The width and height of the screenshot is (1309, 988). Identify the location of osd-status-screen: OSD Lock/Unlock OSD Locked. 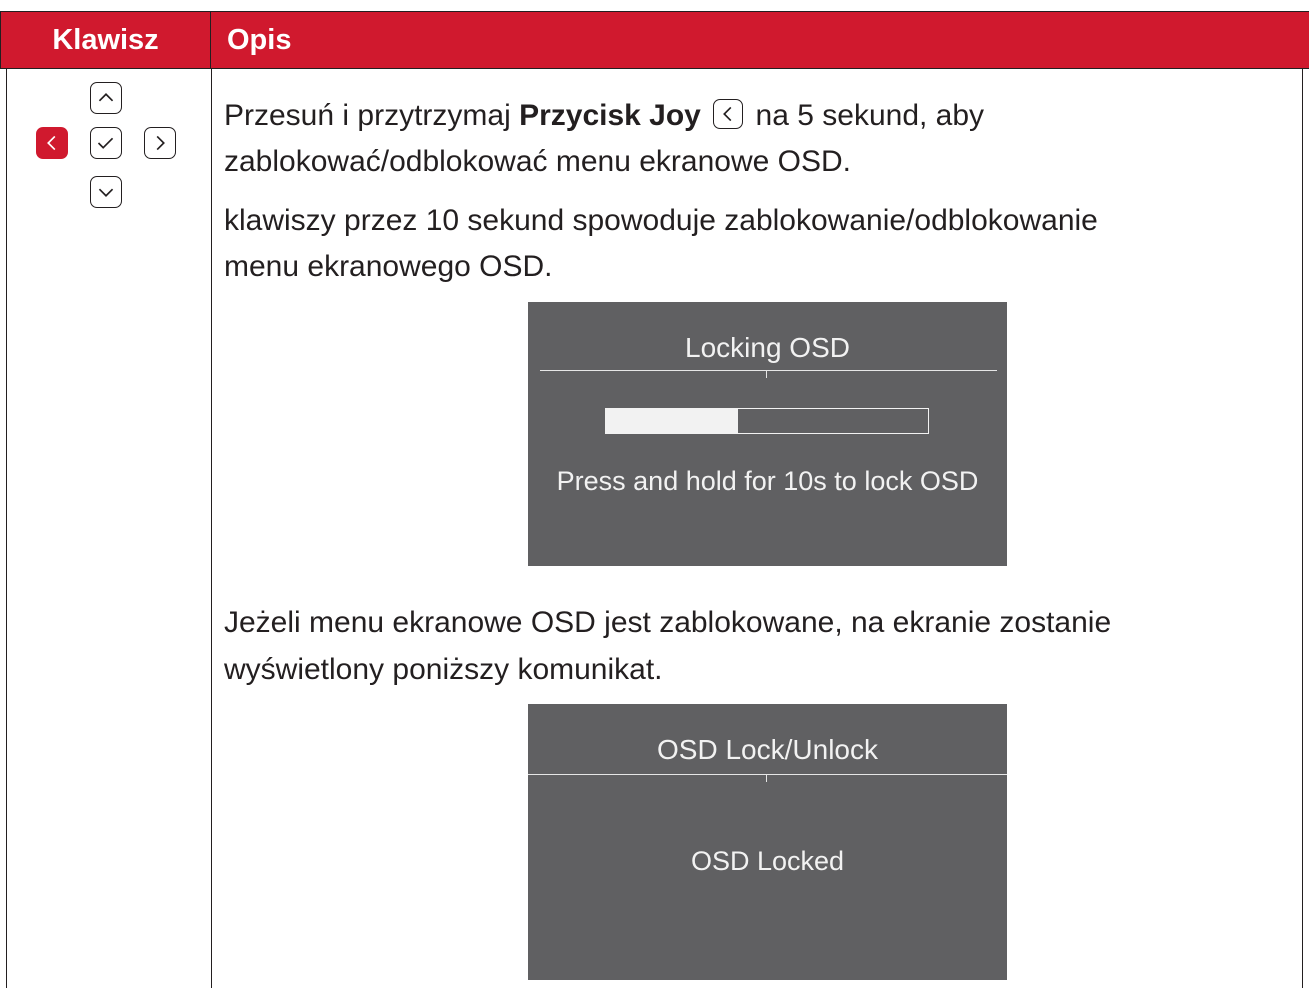
(767, 842).